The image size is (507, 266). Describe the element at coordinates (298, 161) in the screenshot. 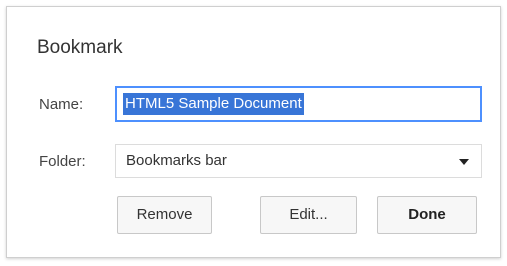

I see `folder-select: Bookmarks bar` at that location.